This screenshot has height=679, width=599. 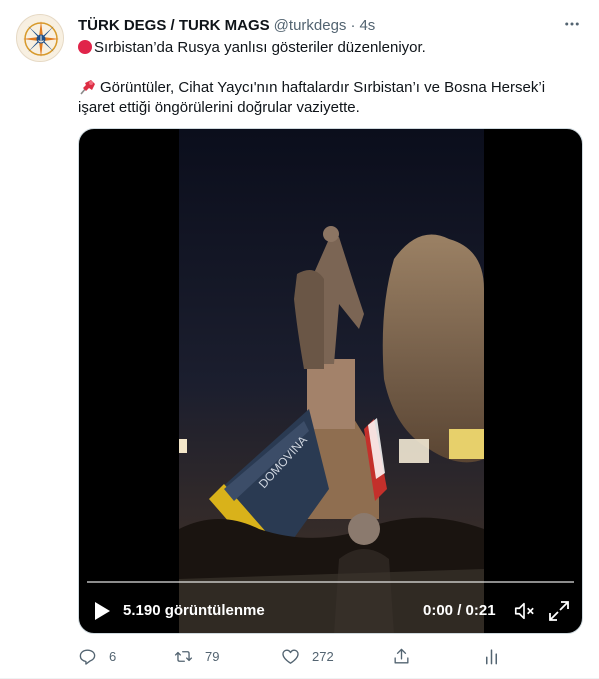 I want to click on video-progress-bar, so click(x=330, y=582).